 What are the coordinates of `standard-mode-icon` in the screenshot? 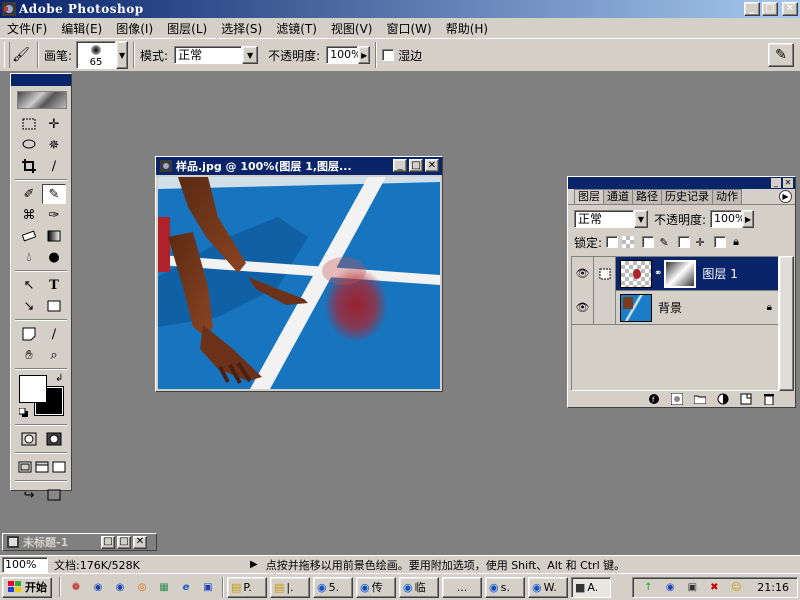 It's located at (29, 439).